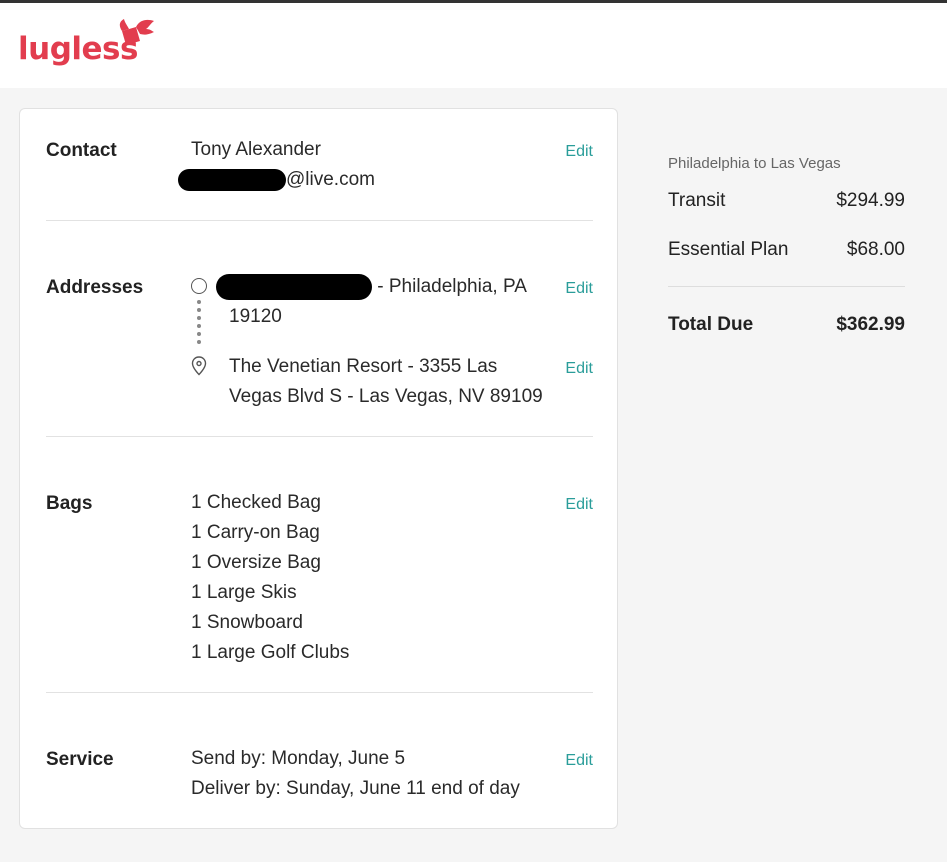  I want to click on origin-address-line1: - Philadelphia, PA, so click(371, 287).